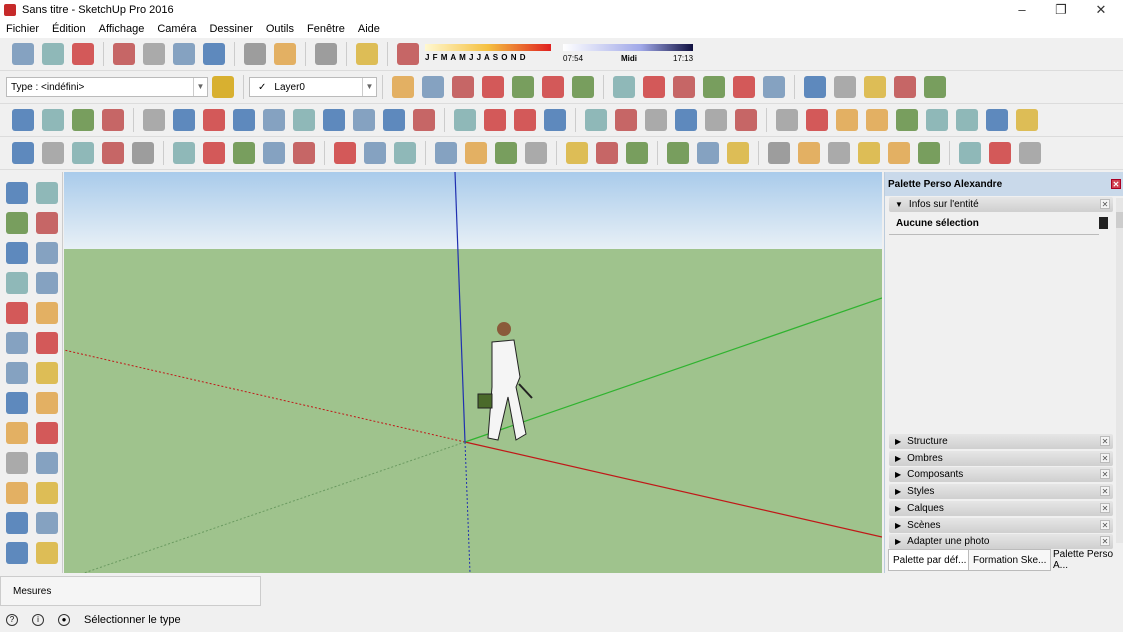 The image size is (1123, 632). What do you see at coordinates (1119, 370) in the screenshot?
I see `panel-scrollbar` at bounding box center [1119, 370].